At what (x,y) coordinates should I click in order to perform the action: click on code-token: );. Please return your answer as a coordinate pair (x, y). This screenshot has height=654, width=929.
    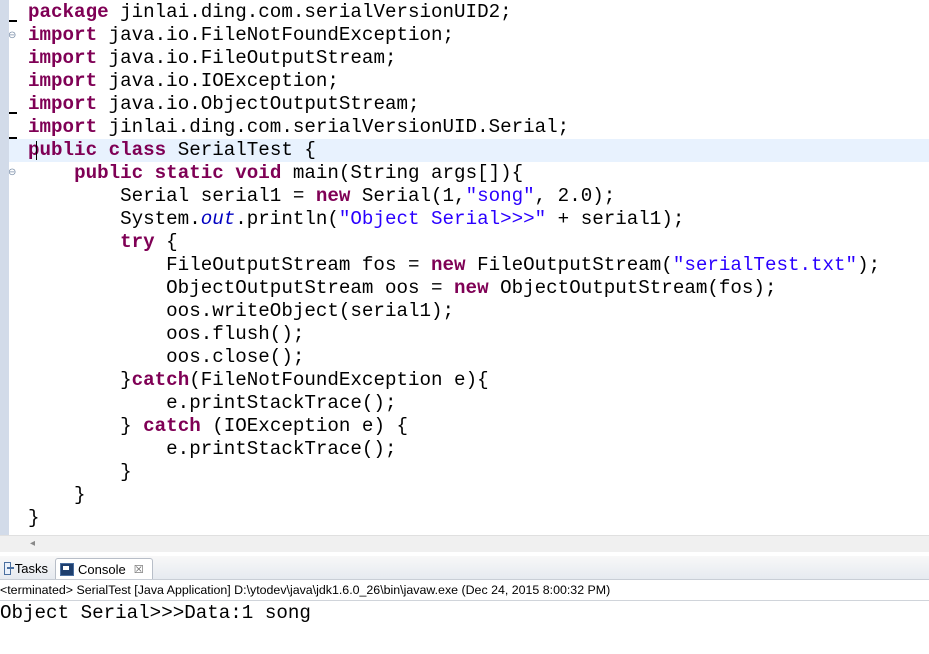
    Looking at the image, I should click on (869, 265).